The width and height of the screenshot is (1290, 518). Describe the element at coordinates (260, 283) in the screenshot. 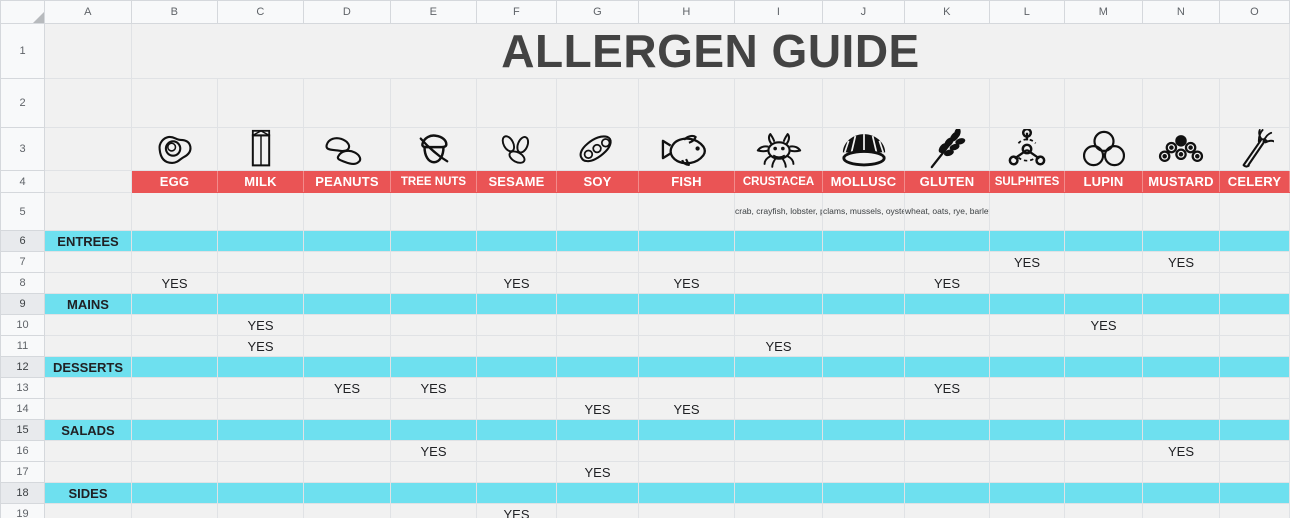

I see `cell-C8` at that location.